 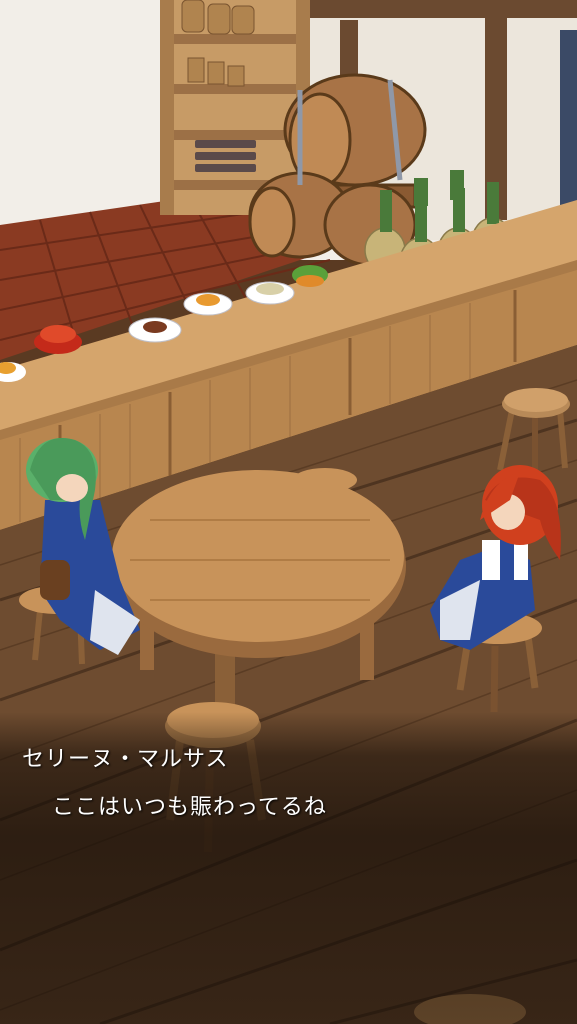 I want to click on dialog-text: ここはいつも賑わってるね, so click(x=189, y=807).